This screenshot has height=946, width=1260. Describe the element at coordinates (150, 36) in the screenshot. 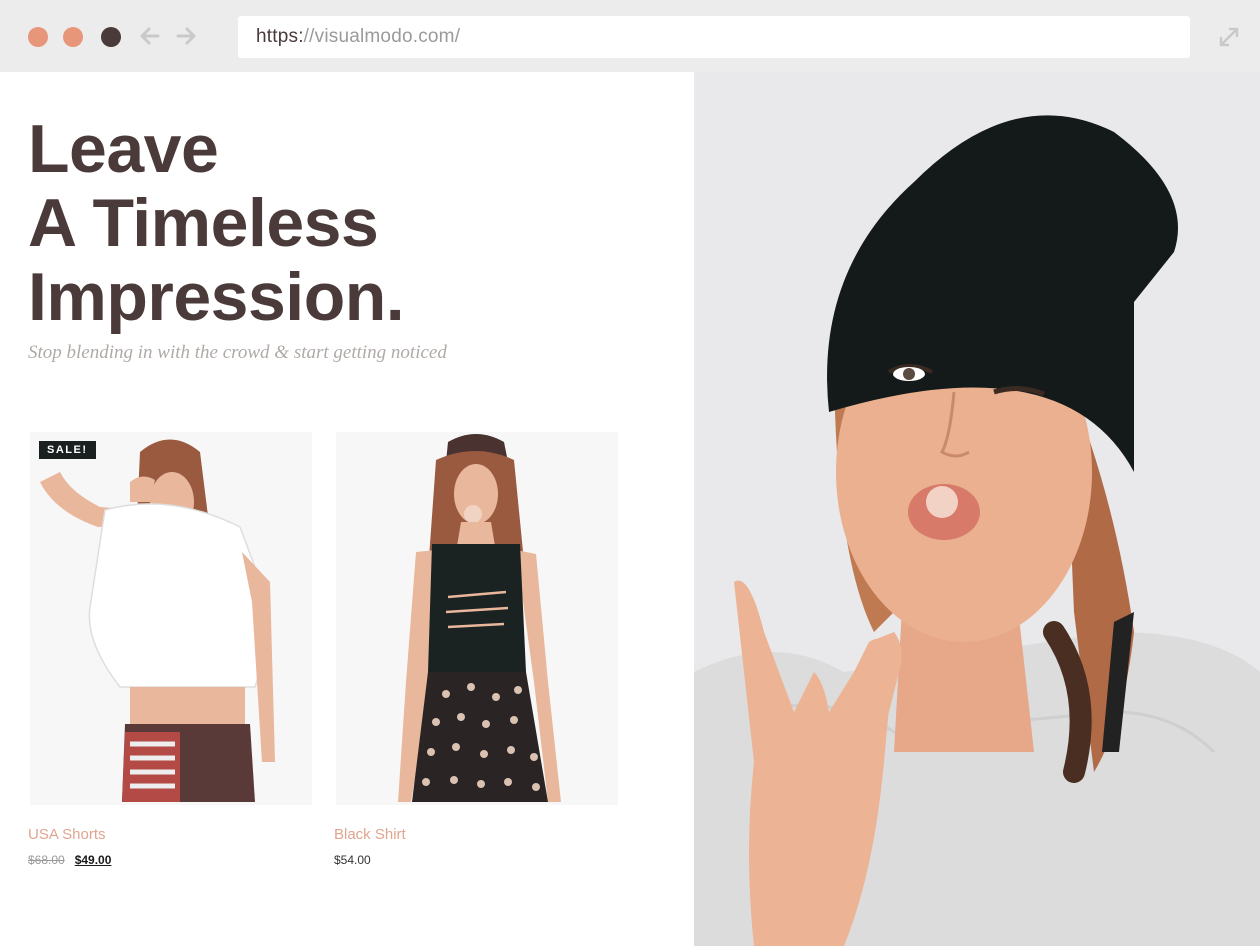

I see `back-arrow-icon` at that location.